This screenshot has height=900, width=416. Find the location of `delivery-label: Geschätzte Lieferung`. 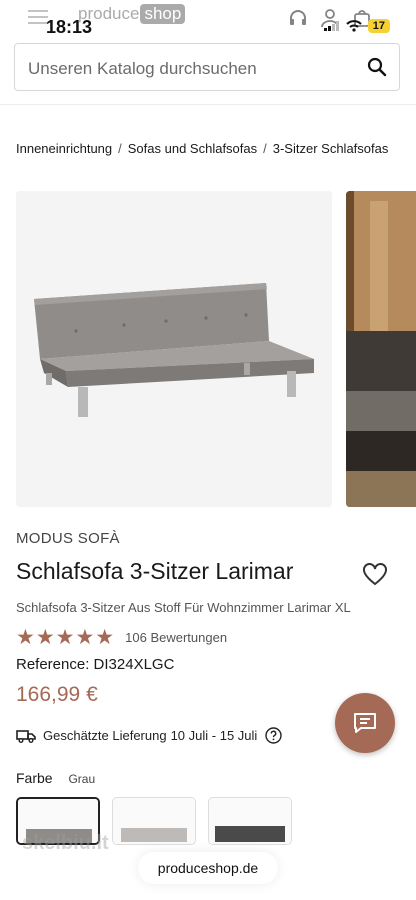

delivery-label: Geschätzte Lieferung is located at coordinates (105, 735).